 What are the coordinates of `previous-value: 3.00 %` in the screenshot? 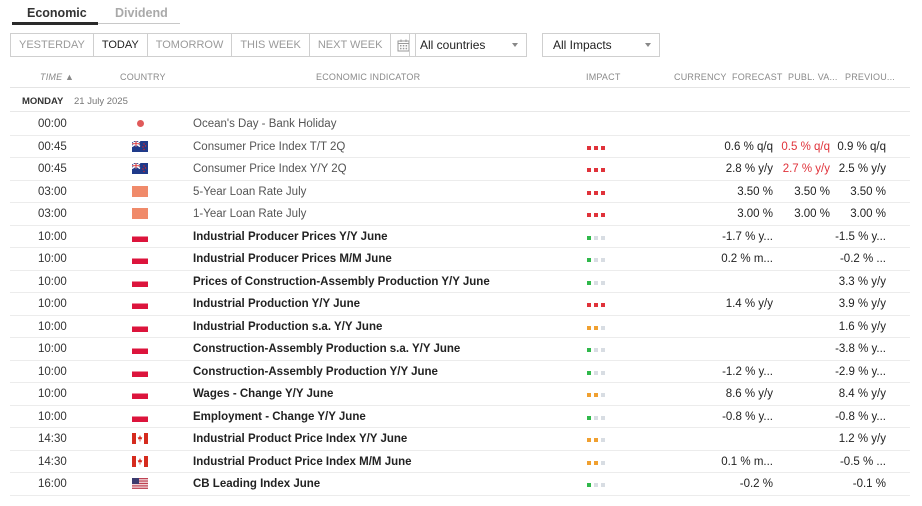 It's located at (868, 214).